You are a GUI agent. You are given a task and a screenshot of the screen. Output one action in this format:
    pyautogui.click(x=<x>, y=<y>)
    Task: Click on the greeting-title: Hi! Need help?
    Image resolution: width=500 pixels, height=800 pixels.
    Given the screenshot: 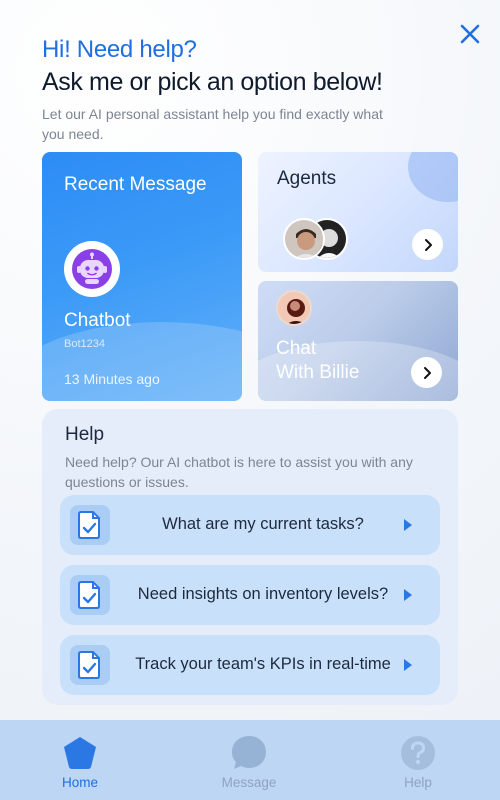 What is the action you would take?
    pyautogui.click(x=119, y=49)
    